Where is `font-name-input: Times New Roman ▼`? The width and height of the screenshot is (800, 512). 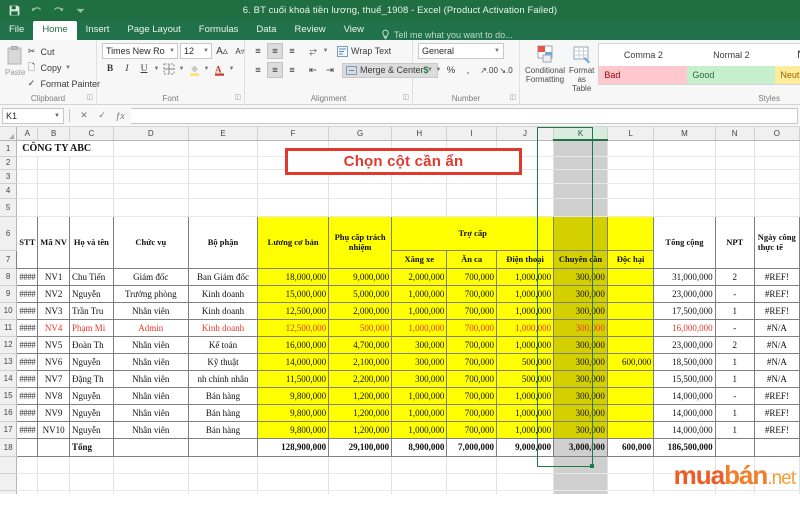 font-name-input: Times New Roman ▼ is located at coordinates (140, 51).